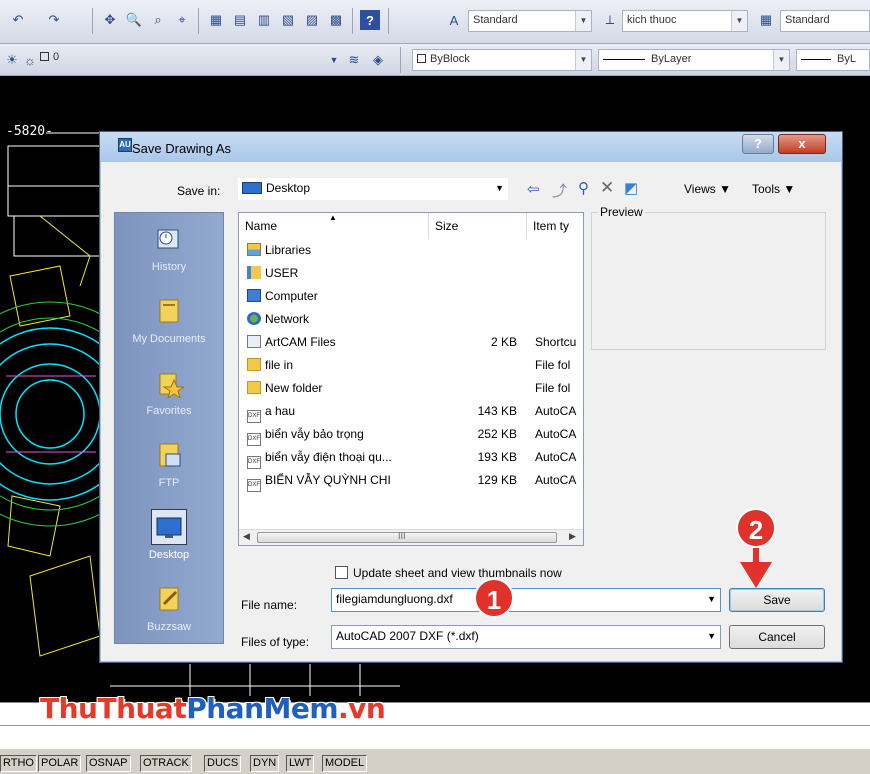 The width and height of the screenshot is (870, 774). Describe the element at coordinates (300, 763) in the screenshot. I see `status-lwt-button: LWT` at that location.